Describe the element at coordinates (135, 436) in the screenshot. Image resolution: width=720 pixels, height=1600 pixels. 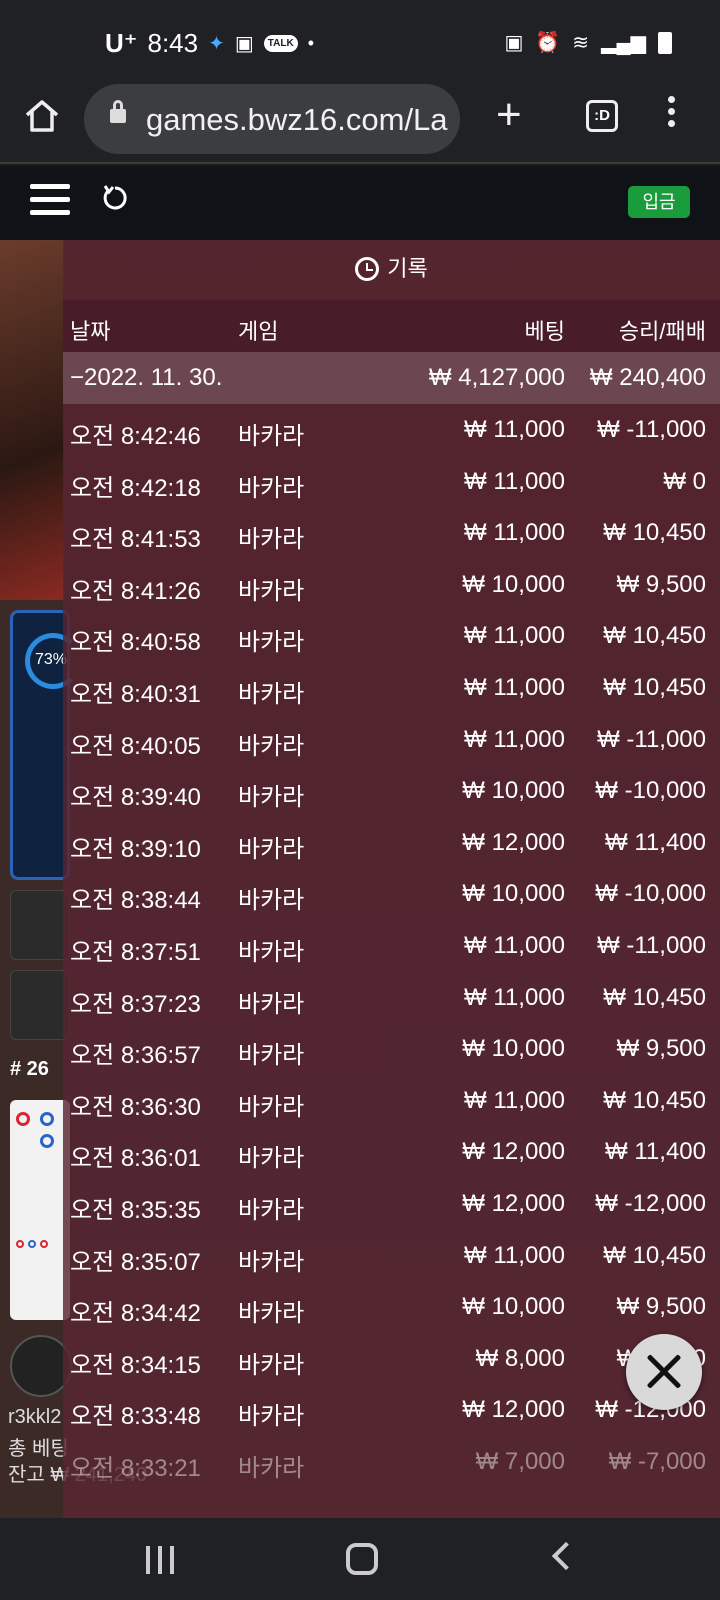
I see `row-time: 오전 8:42:46` at that location.